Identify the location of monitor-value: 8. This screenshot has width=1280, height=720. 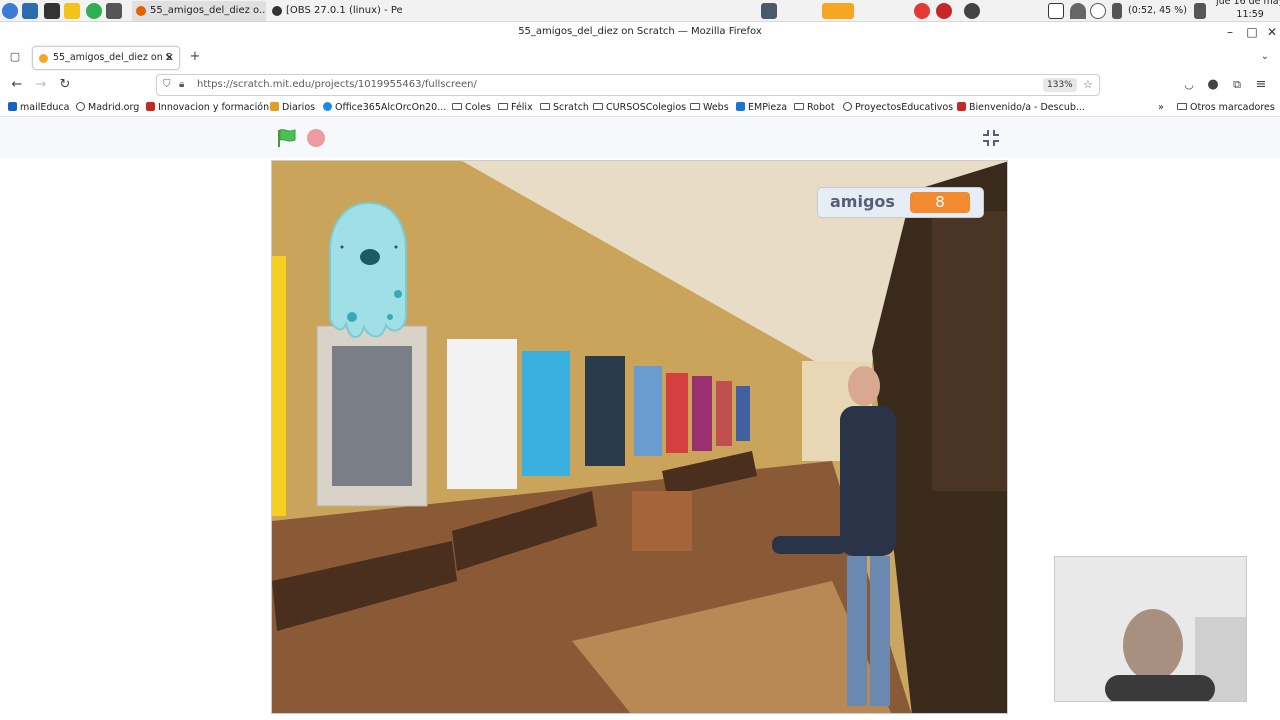
(940, 202).